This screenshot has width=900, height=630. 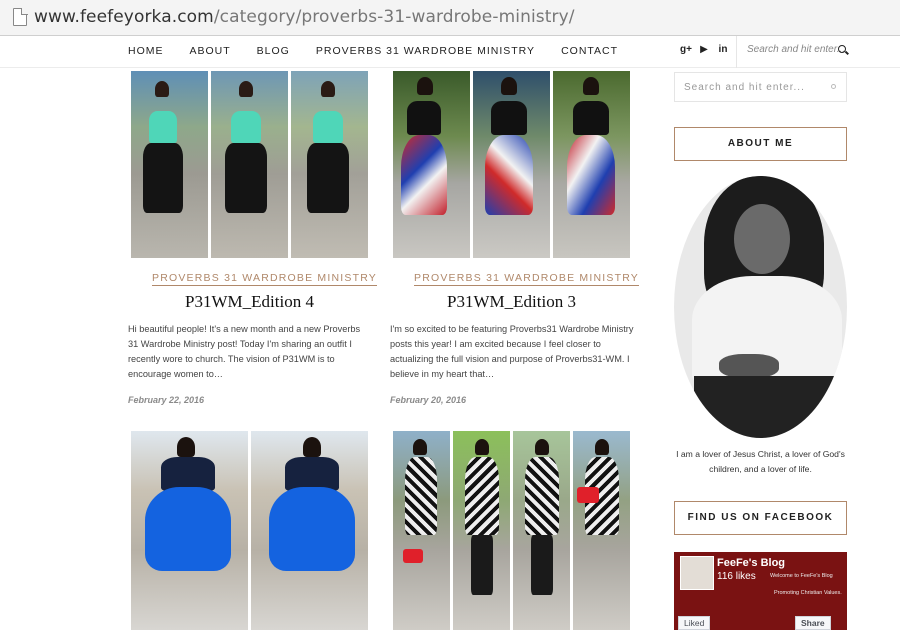 I want to click on youtube-icon: ▶, so click(x=704, y=49).